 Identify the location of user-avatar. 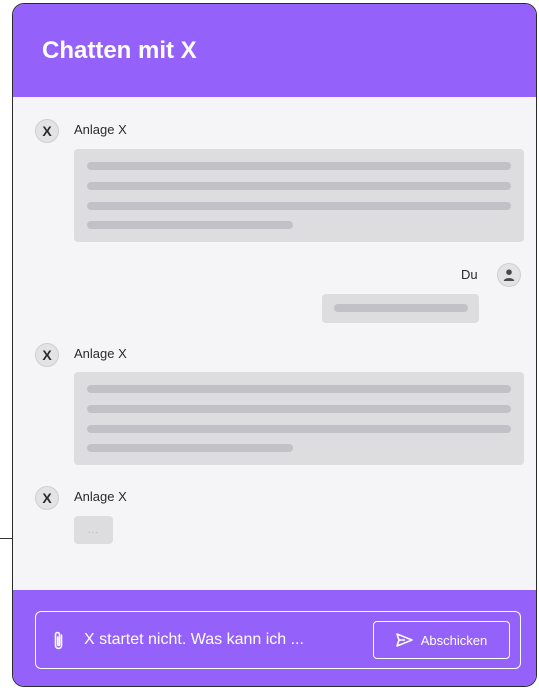
(509, 275).